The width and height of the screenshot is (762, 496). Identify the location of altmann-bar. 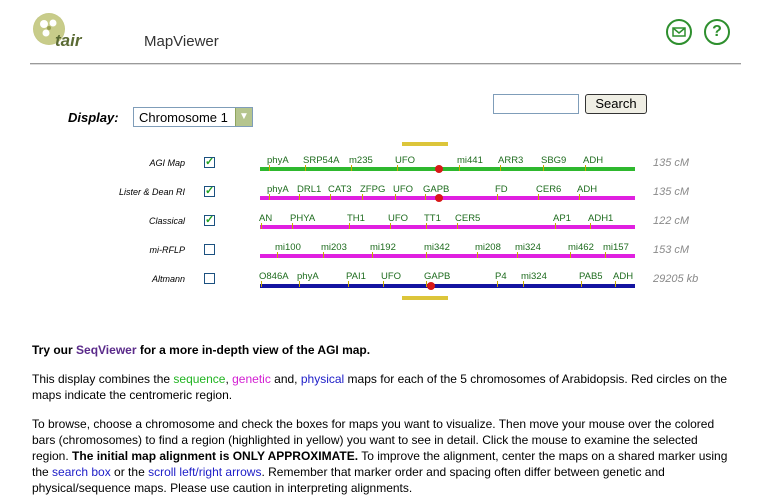
(447, 286).